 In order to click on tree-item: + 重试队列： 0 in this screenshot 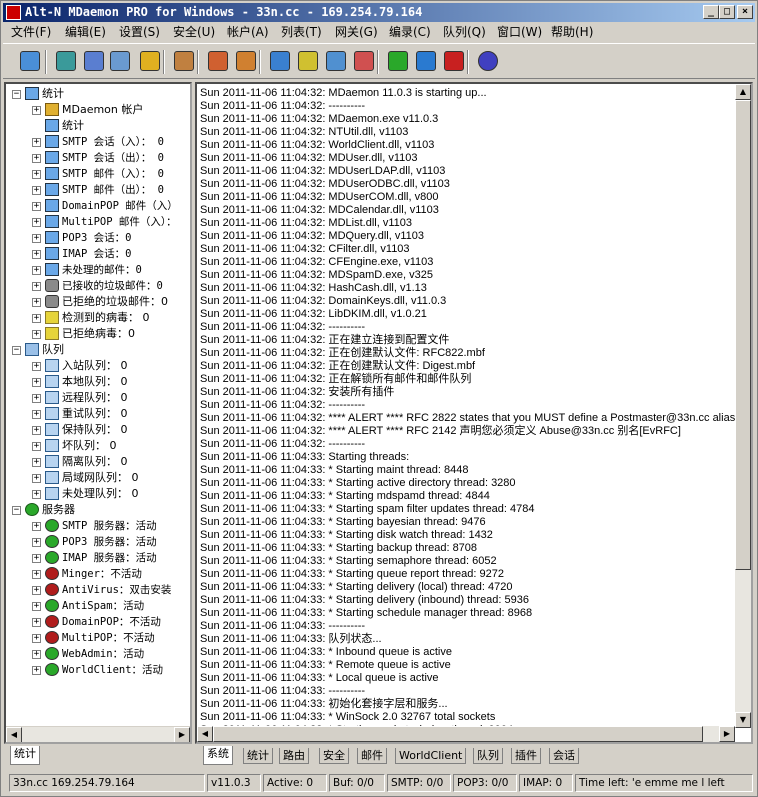, I will do `click(111, 414)`.